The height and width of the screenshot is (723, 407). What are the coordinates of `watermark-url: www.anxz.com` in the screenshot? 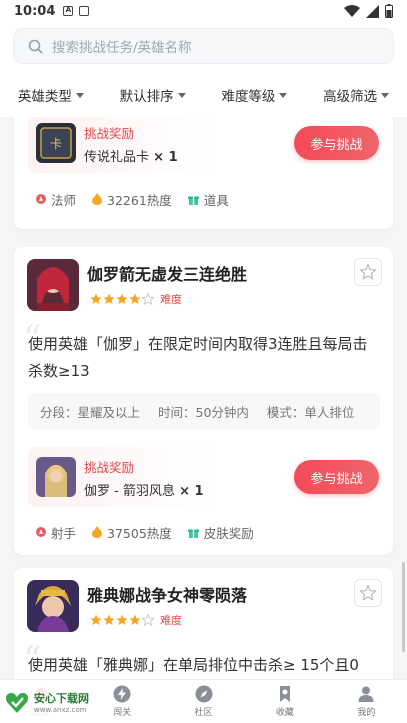 It's located at (60, 710).